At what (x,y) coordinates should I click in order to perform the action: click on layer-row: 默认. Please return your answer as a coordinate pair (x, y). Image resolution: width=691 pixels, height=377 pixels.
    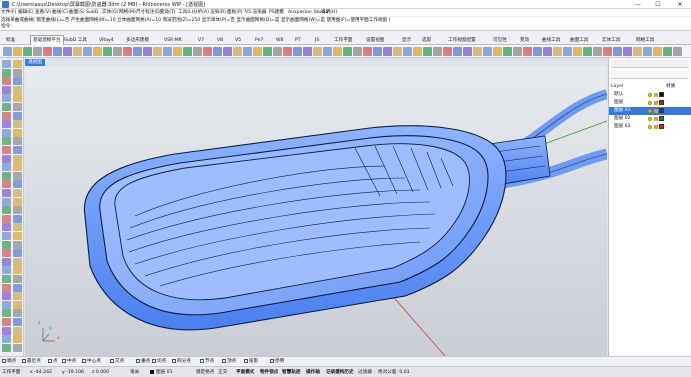
    Looking at the image, I should click on (650, 95).